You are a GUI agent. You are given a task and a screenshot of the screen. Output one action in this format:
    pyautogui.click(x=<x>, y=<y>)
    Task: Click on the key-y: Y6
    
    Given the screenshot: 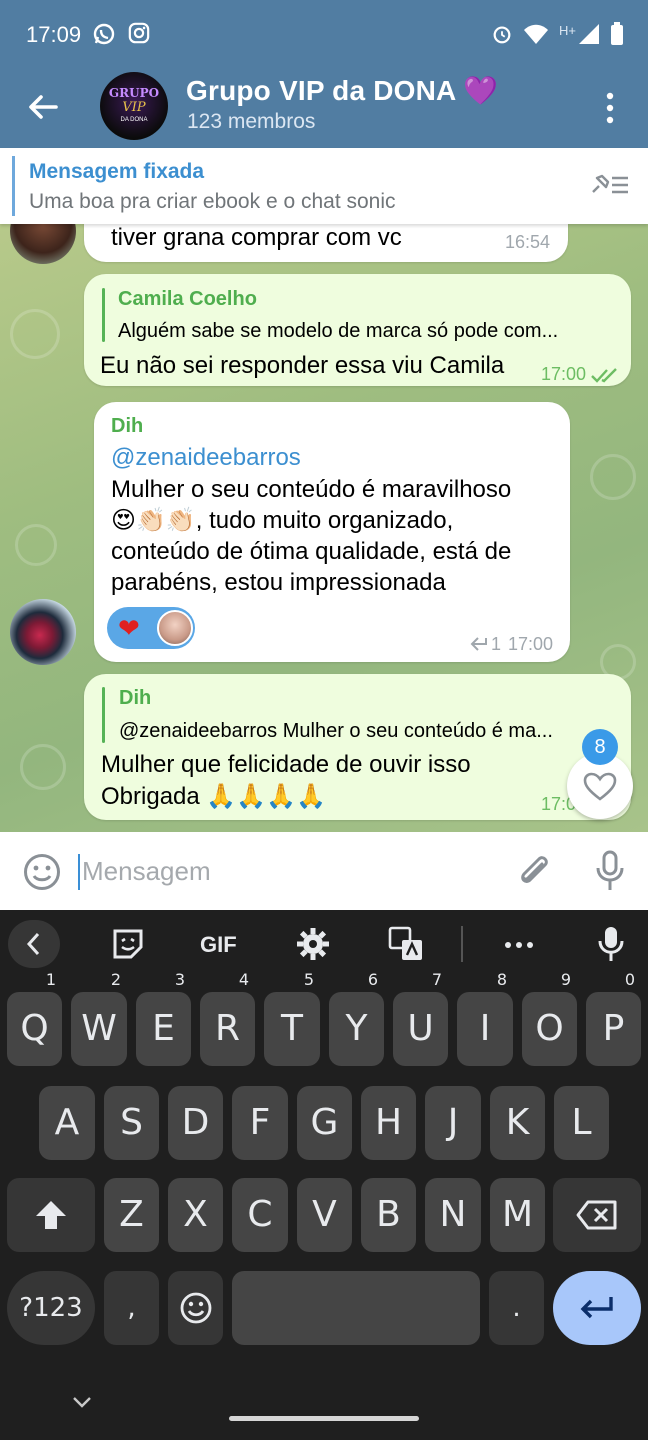 What is the action you would take?
    pyautogui.click(x=356, y=1018)
    